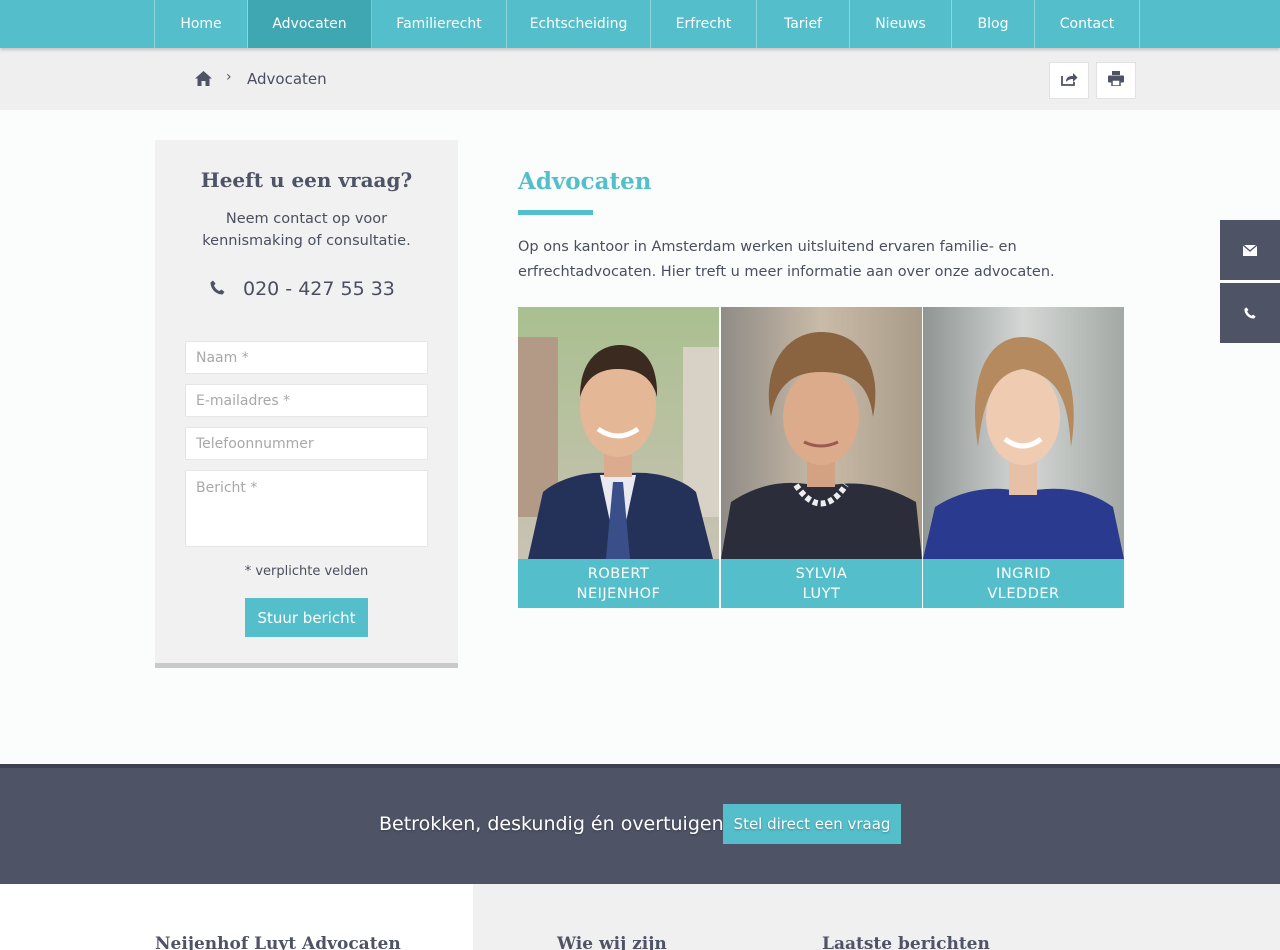 The image size is (1280, 950). I want to click on page-title: Advocaten, so click(585, 181).